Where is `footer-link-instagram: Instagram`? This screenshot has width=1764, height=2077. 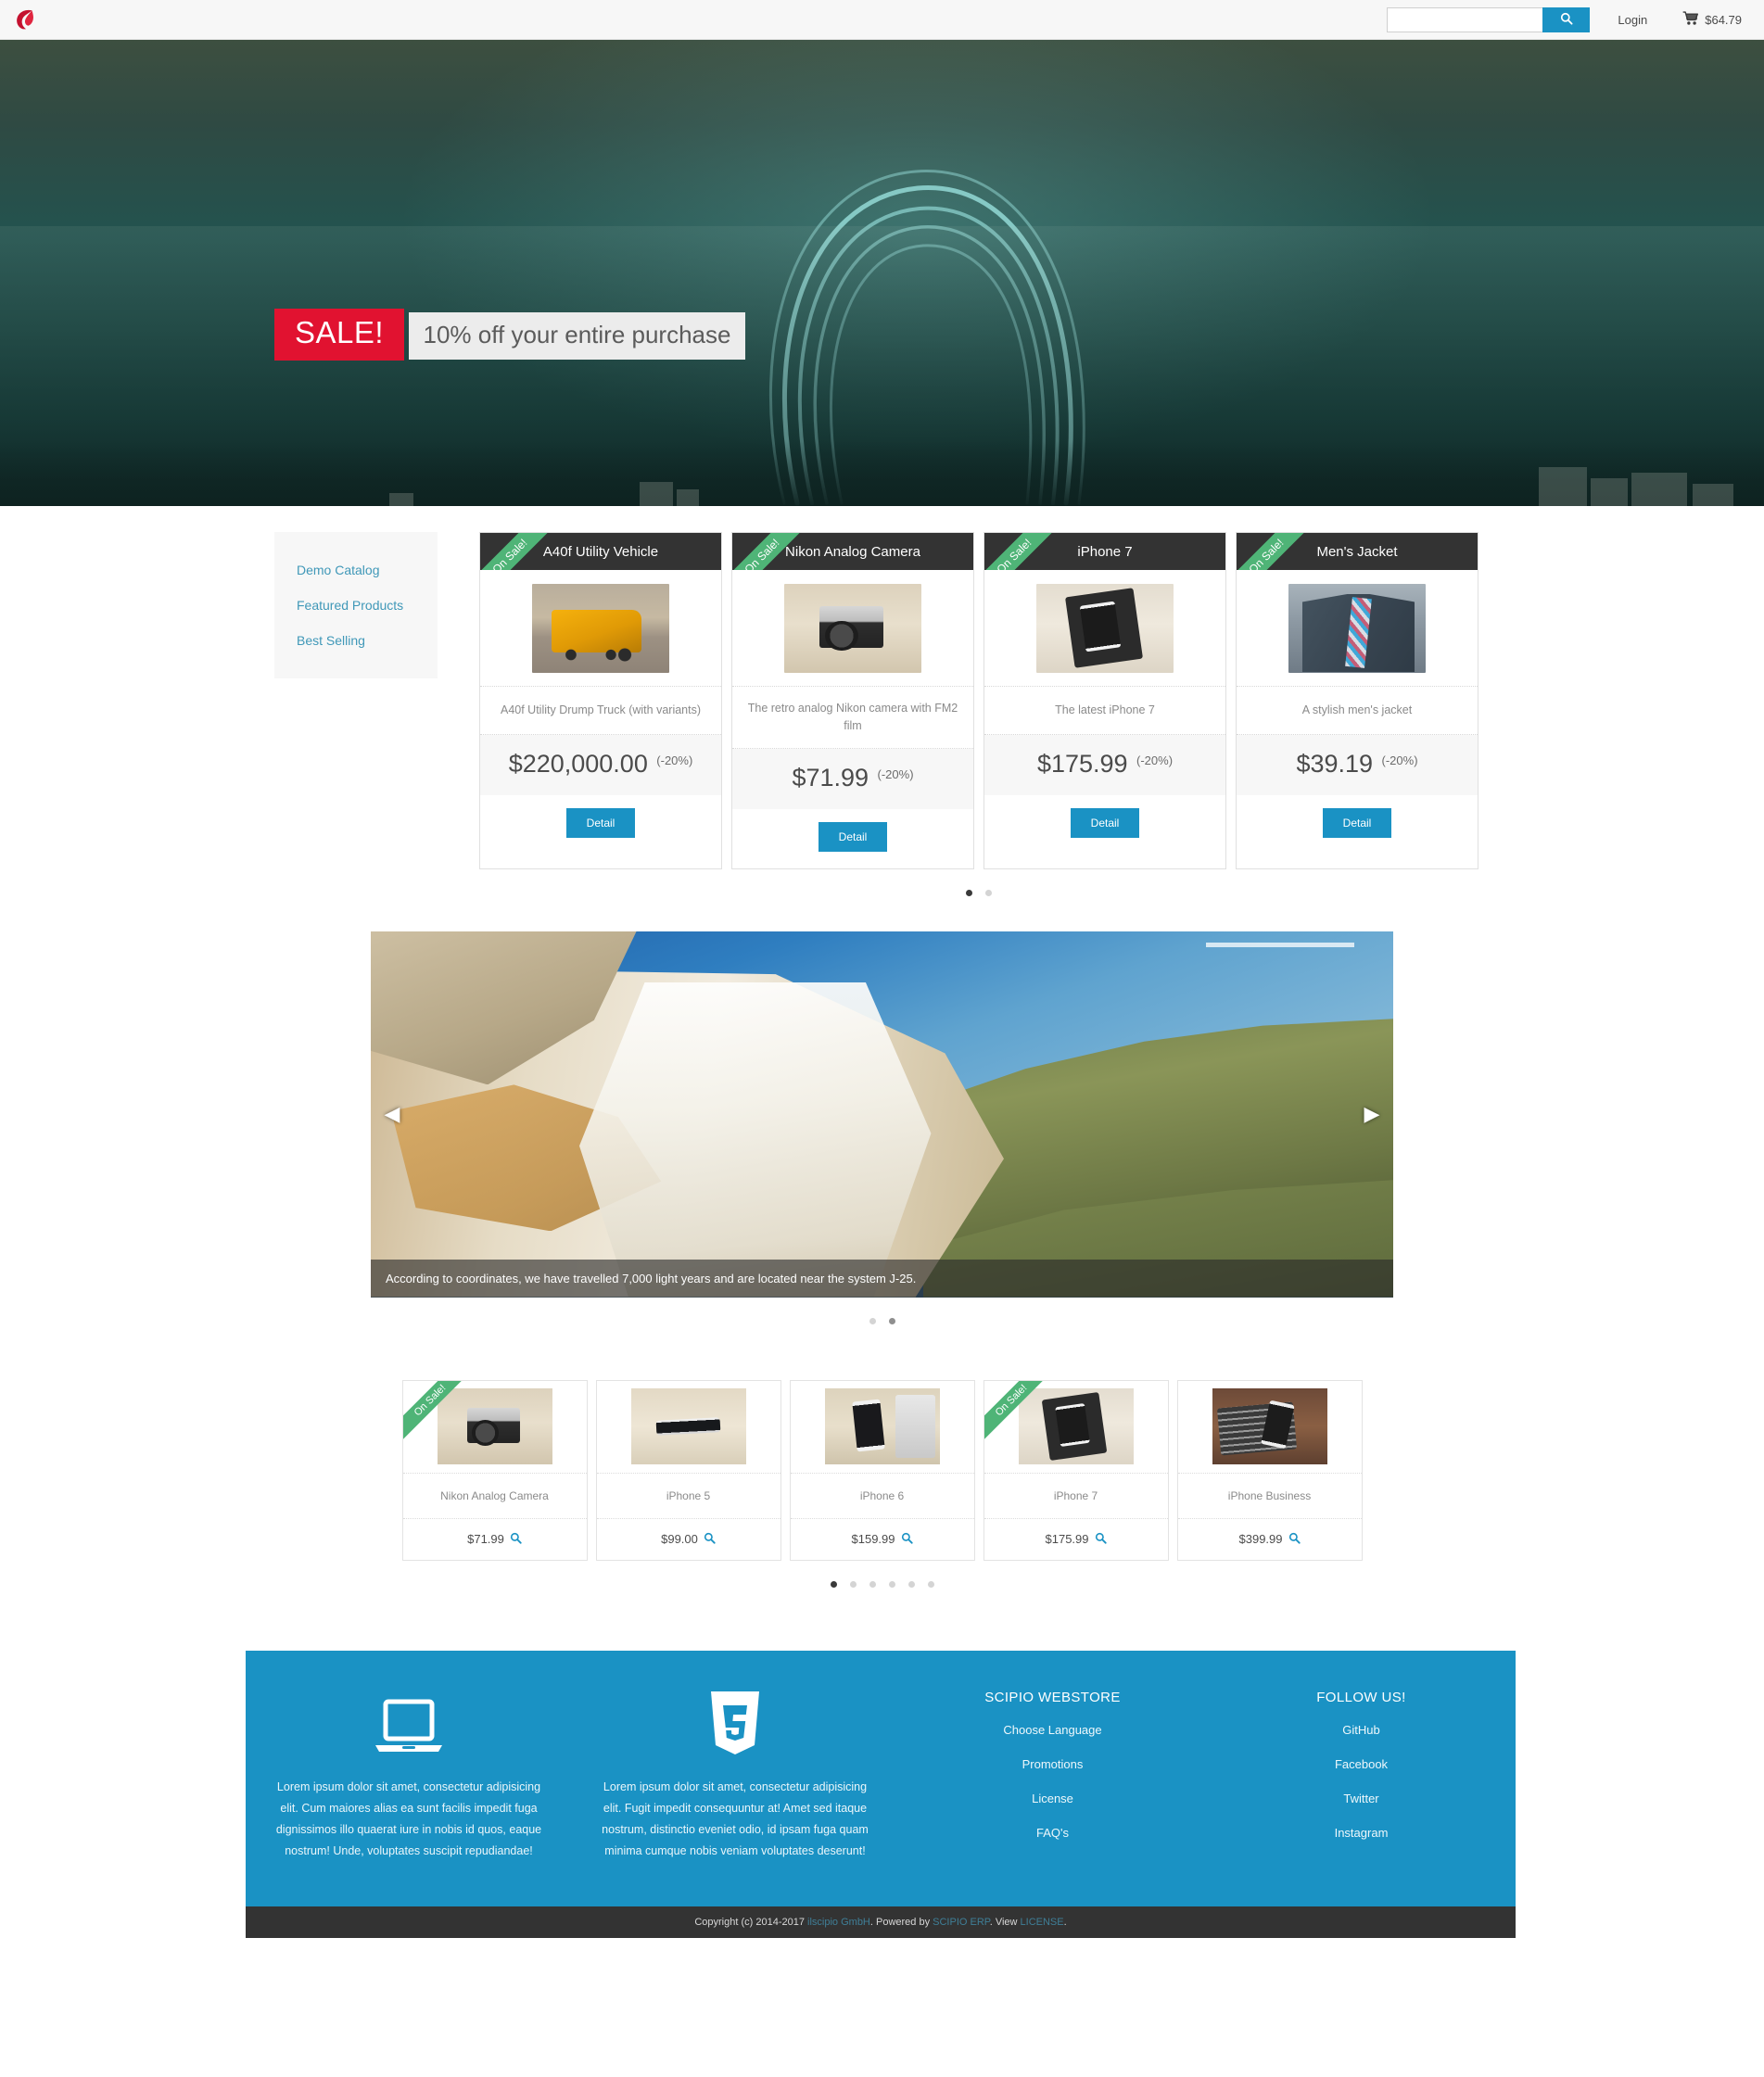 footer-link-instagram: Instagram is located at coordinates (1361, 1833).